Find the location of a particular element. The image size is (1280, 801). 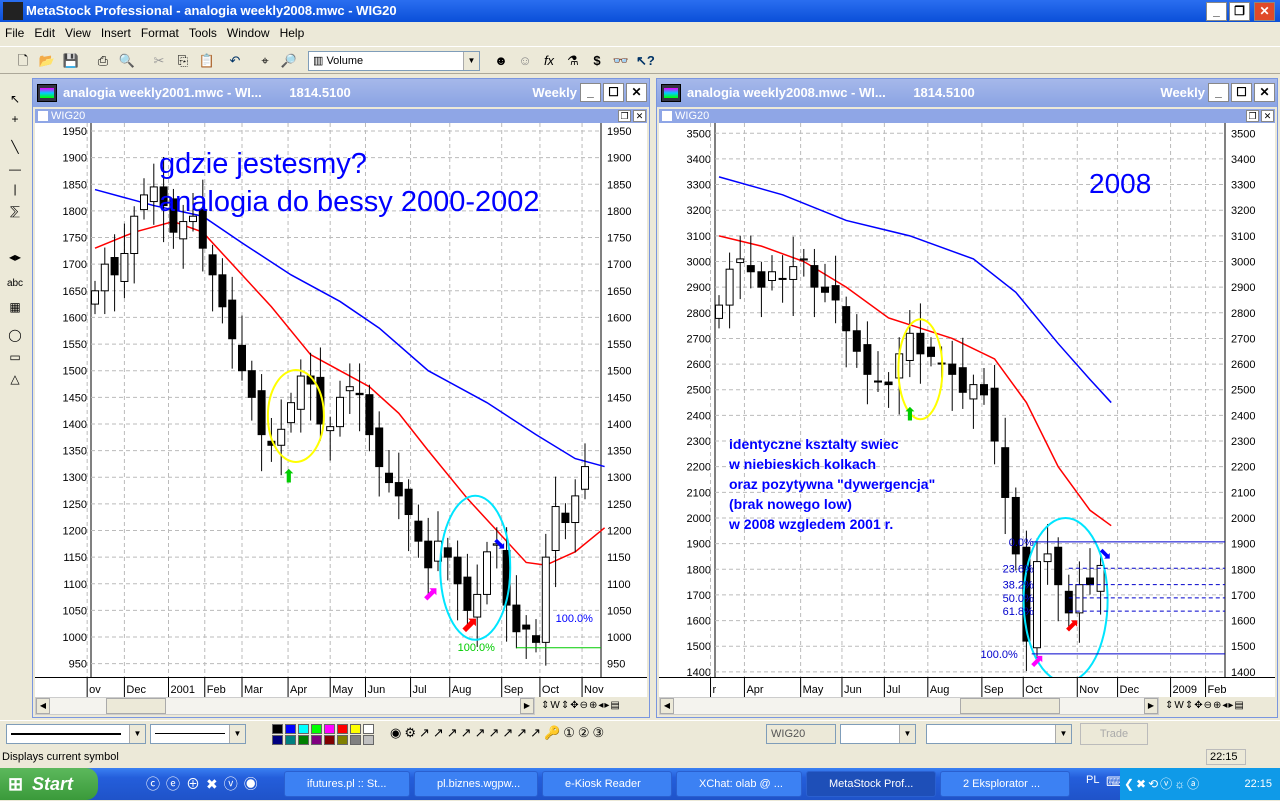

expert-advisor-icon: ☻ is located at coordinates (501, 61).